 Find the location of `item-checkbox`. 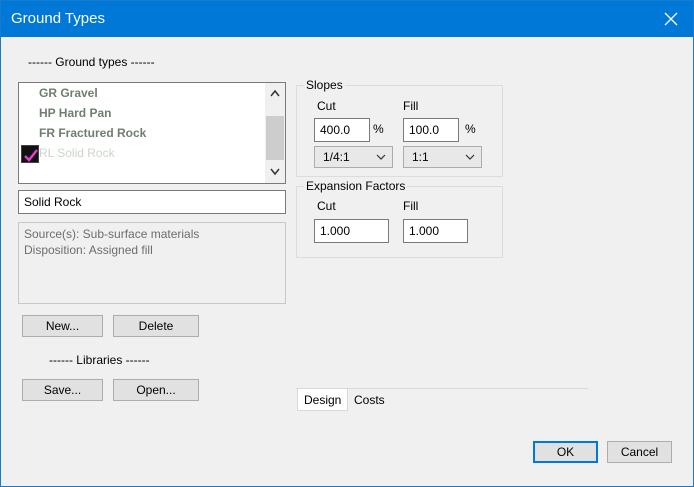

item-checkbox is located at coordinates (30, 154).